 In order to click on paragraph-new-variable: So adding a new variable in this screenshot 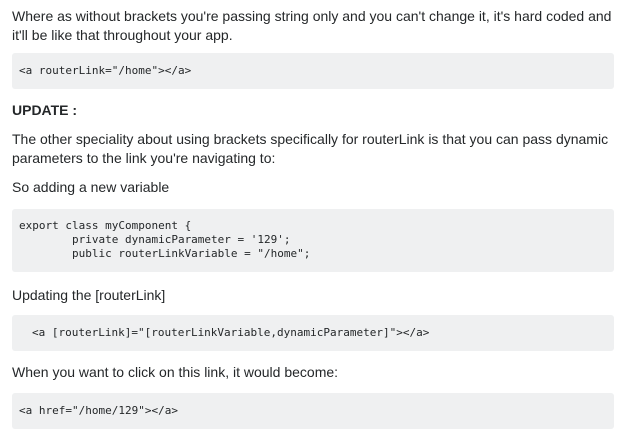, I will do `click(91, 187)`.